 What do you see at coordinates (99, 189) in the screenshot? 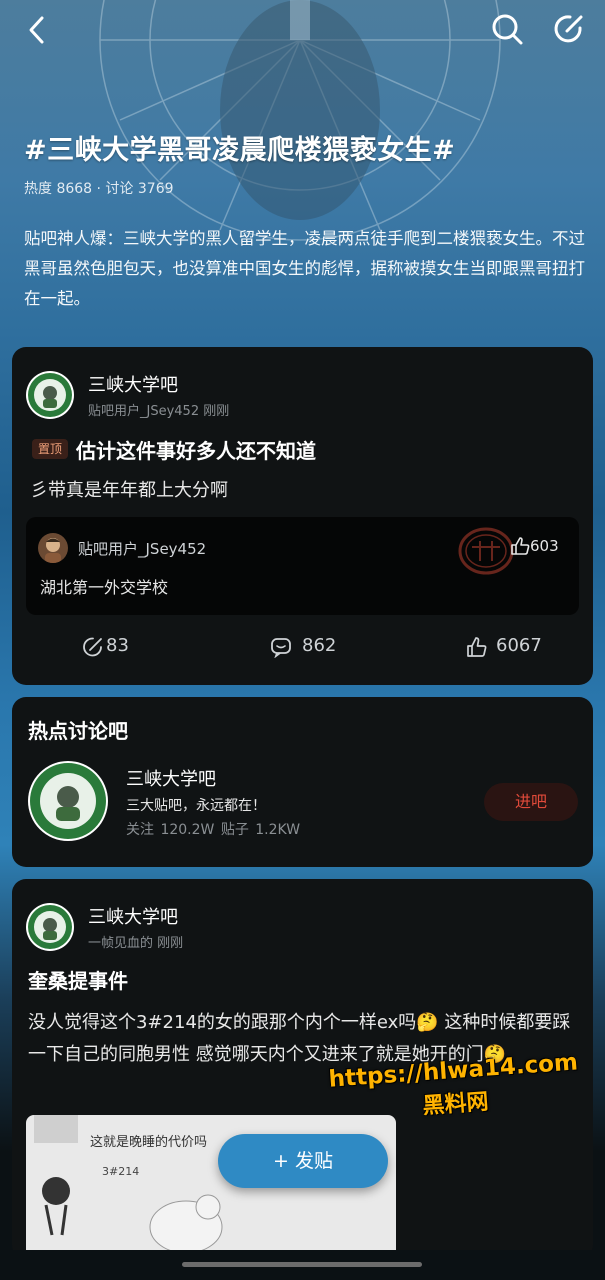
I see `topic-stats: 热度 8668 · 讨论 3769` at bounding box center [99, 189].